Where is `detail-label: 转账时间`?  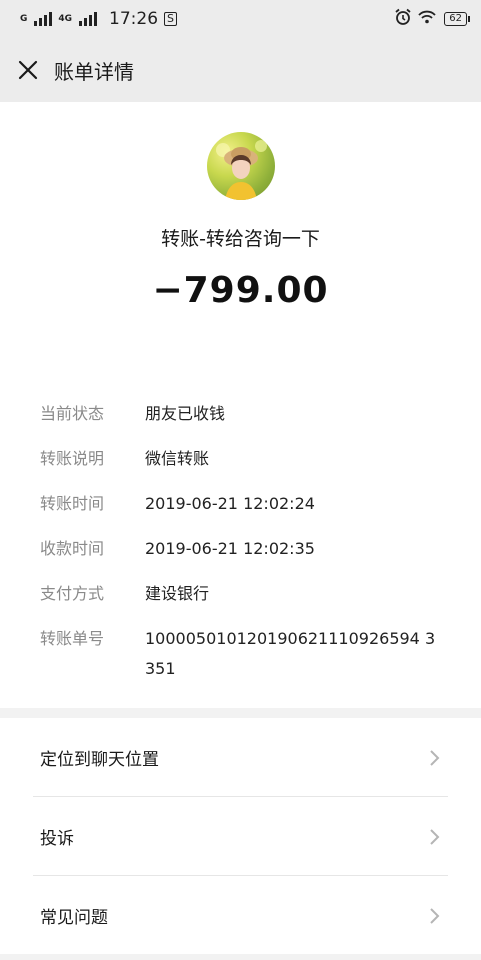
detail-label: 转账时间 is located at coordinates (72, 503).